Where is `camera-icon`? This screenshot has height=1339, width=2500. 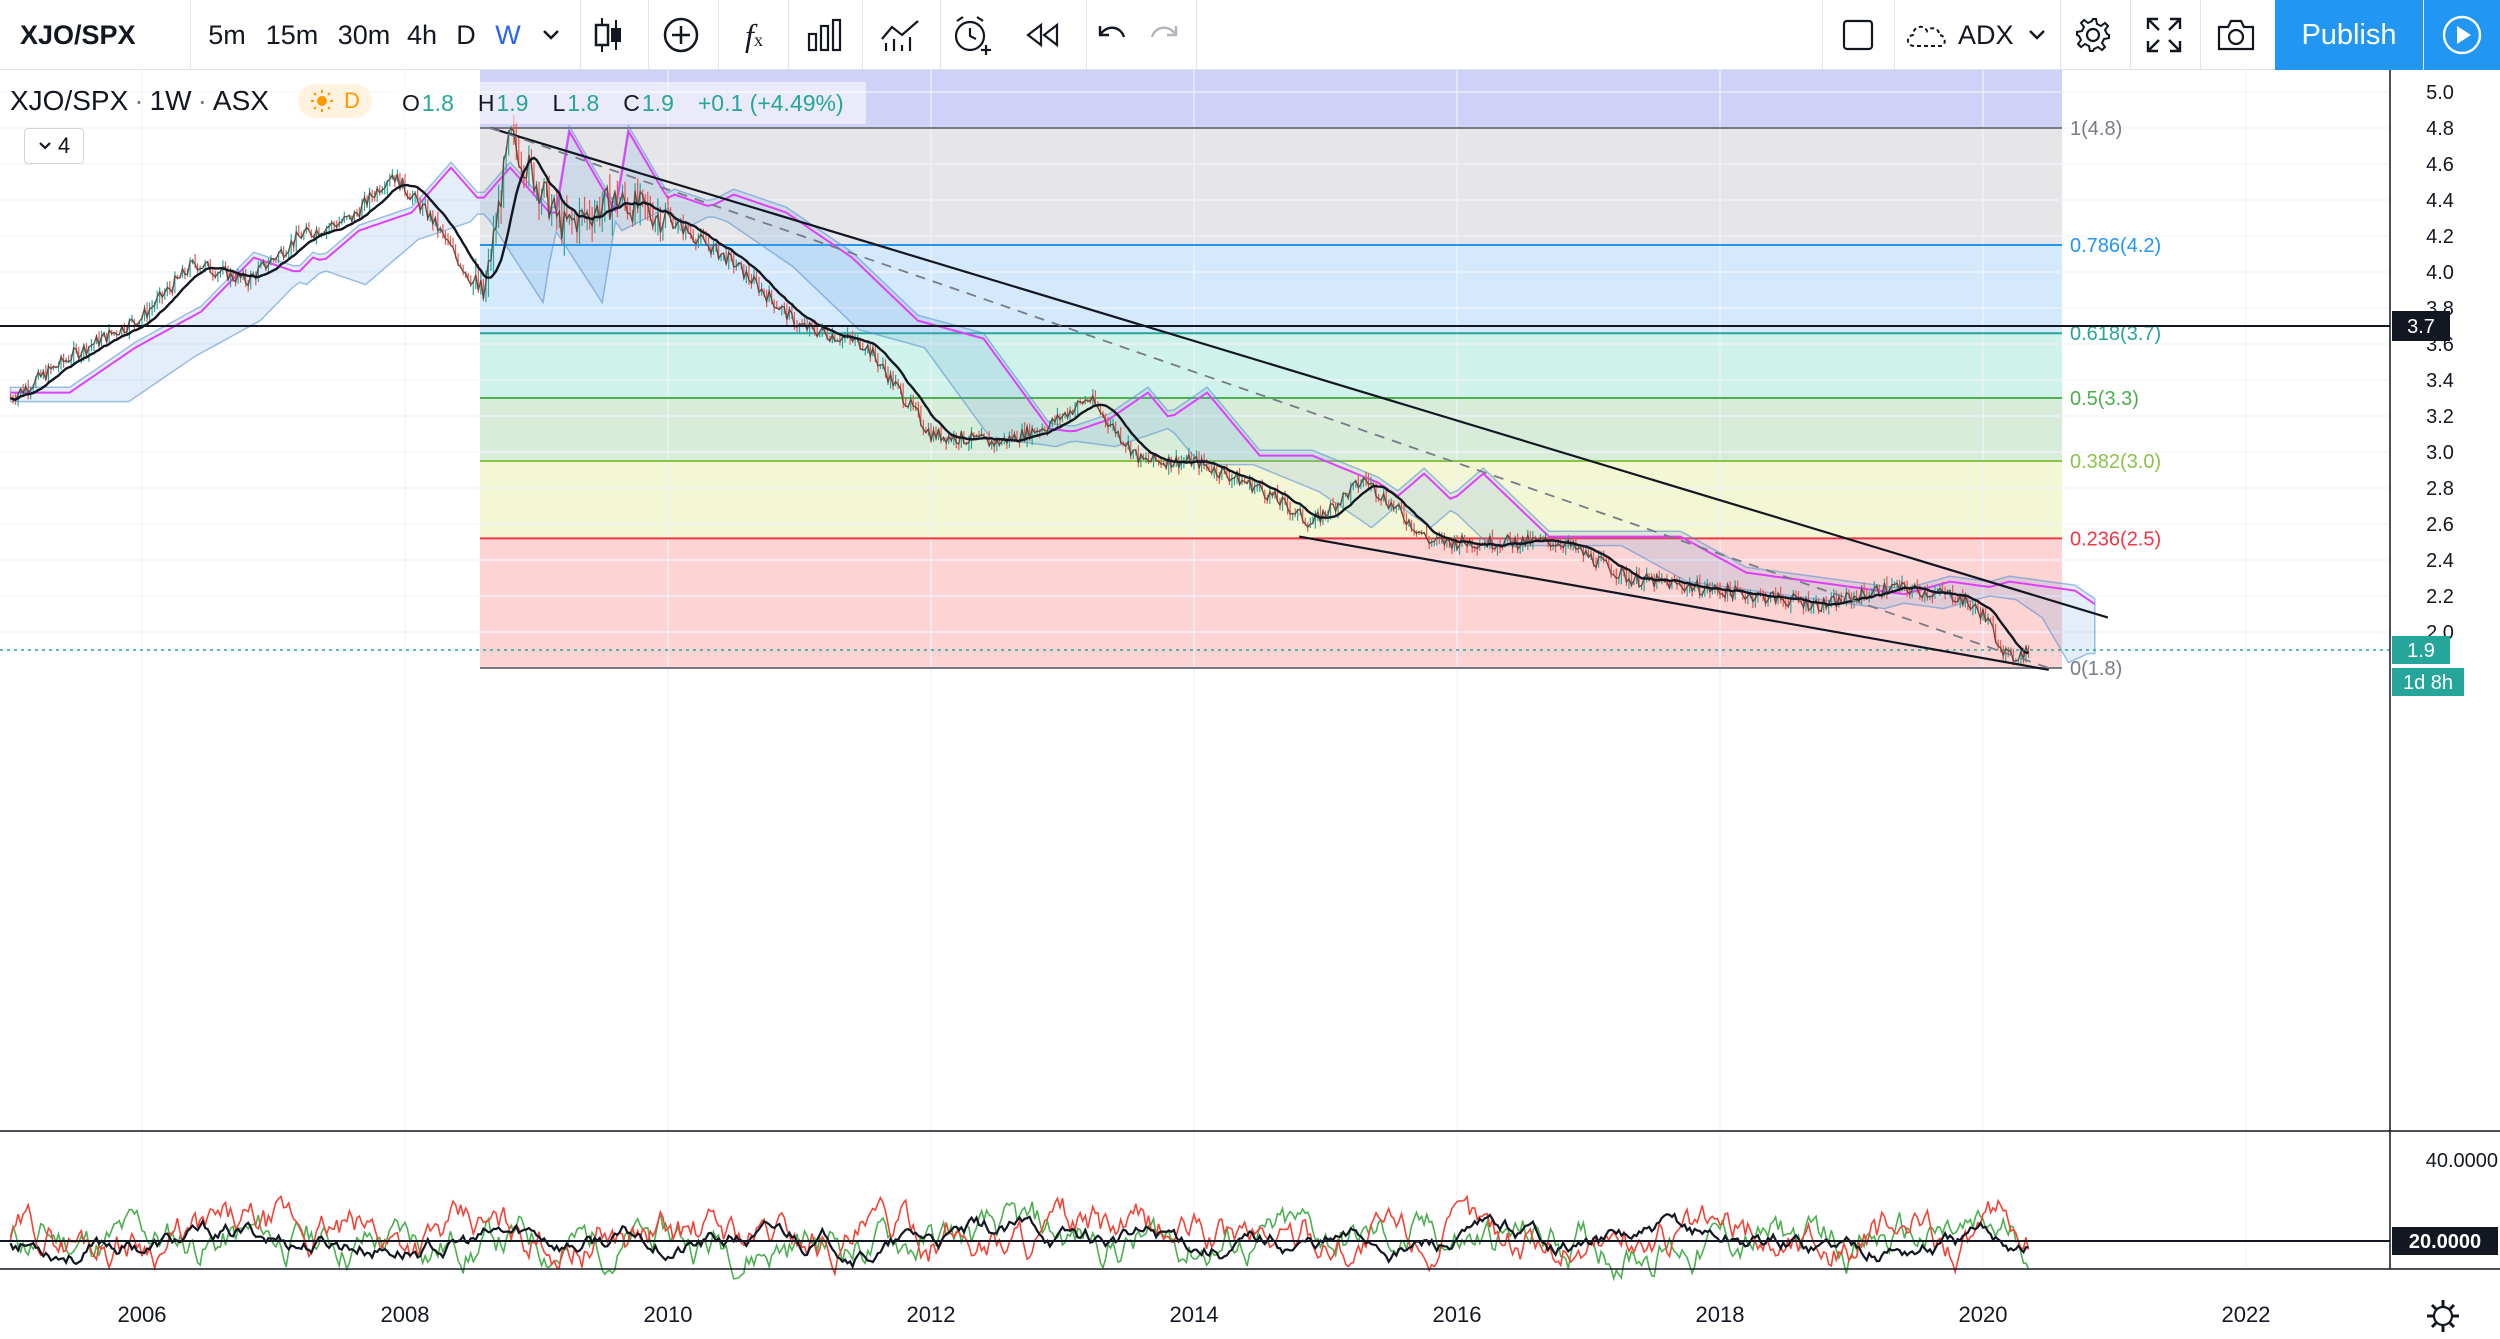 camera-icon is located at coordinates (2236, 35).